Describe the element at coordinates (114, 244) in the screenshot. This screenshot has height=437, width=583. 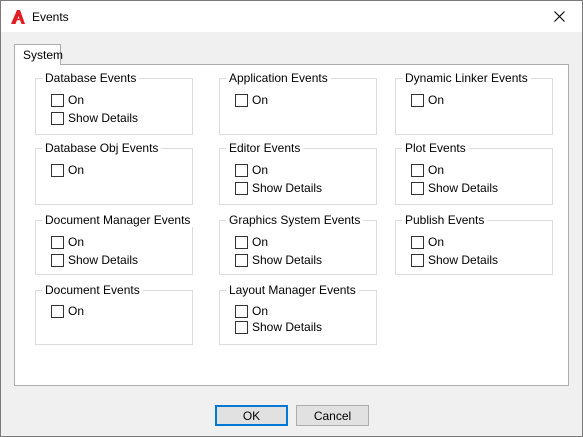
I see `document-manager-events-group: Document Manager Events On Show Details` at that location.